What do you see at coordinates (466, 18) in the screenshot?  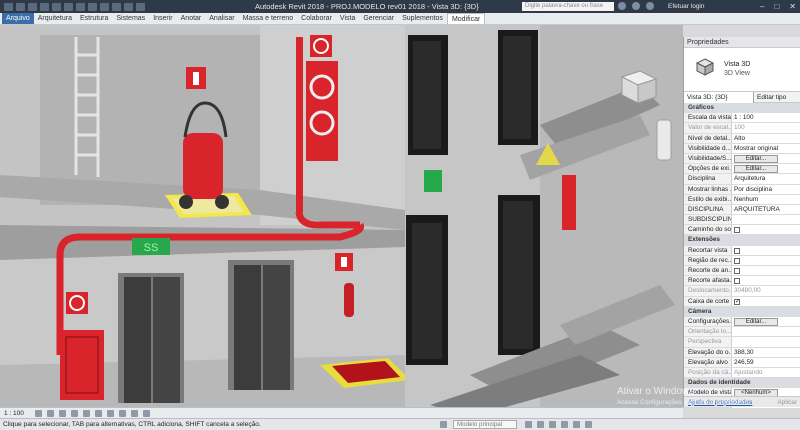 I see `tab-modificar: Modificar` at bounding box center [466, 18].